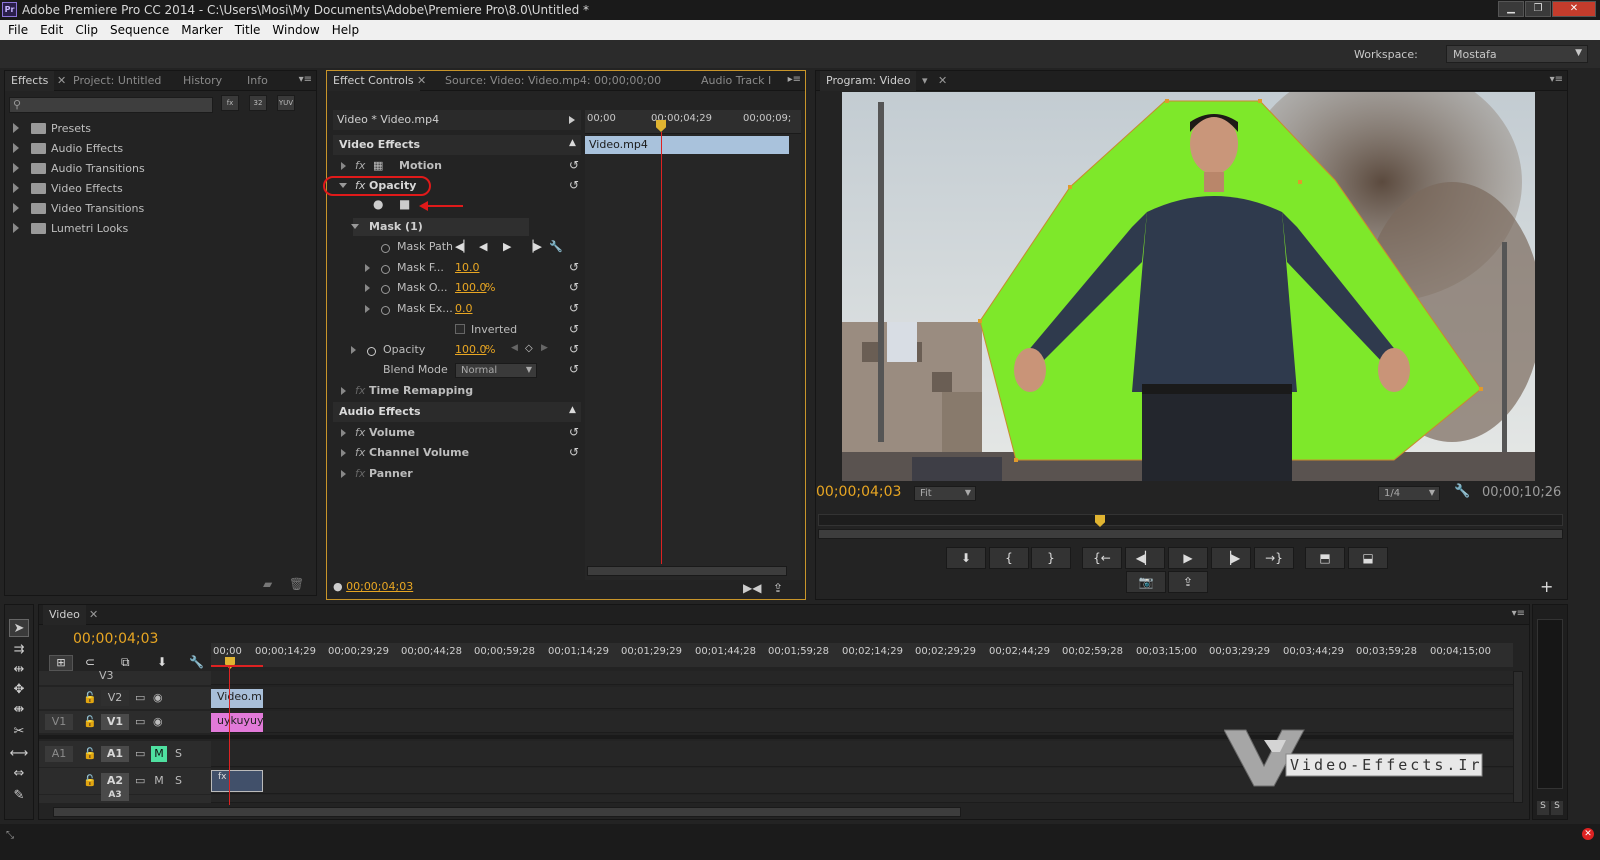  Describe the element at coordinates (19, 670) in the screenshot. I see `ripple-edit-tool-icon: ⇹` at that location.